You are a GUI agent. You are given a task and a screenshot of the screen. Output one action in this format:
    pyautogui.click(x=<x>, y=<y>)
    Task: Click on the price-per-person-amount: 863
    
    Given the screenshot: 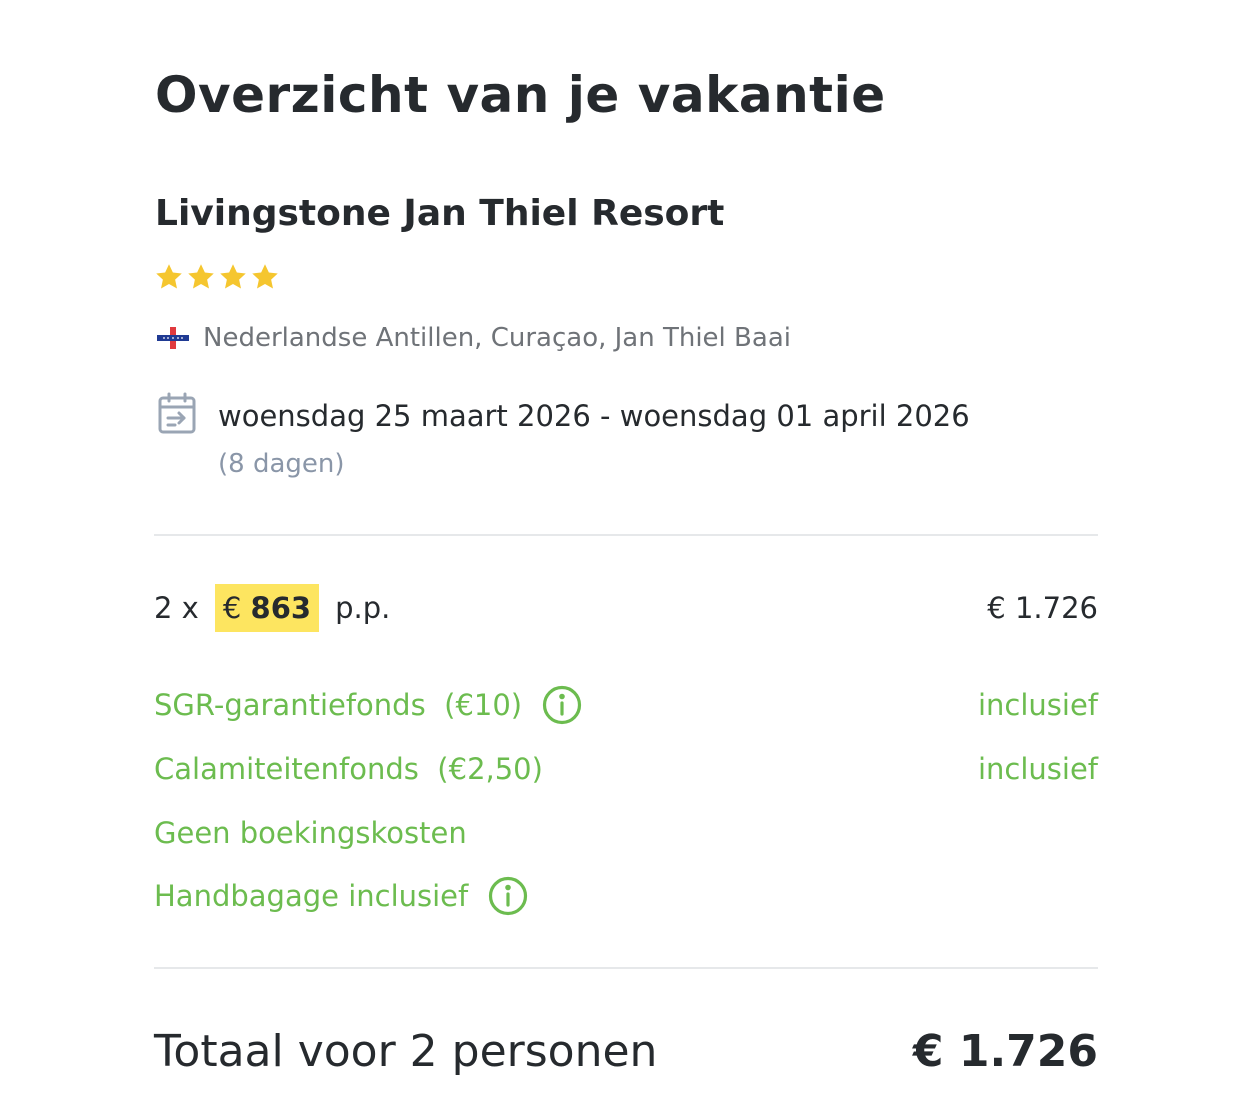 What is the action you would take?
    pyautogui.click(x=281, y=608)
    